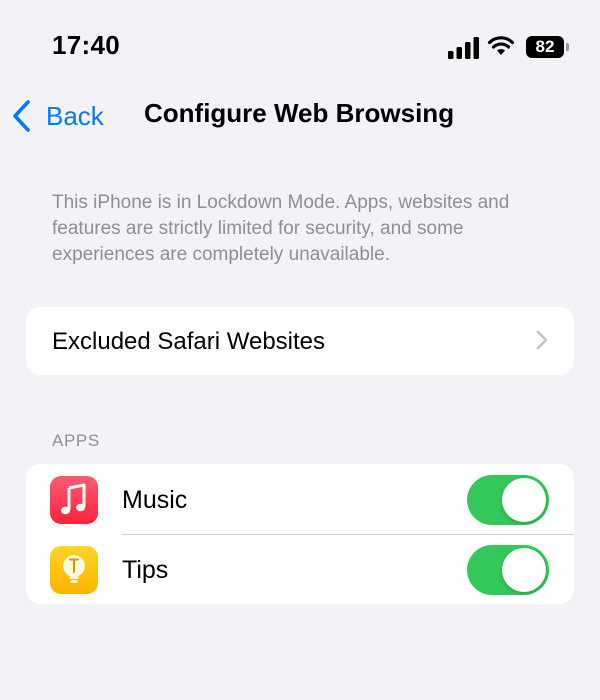  What do you see at coordinates (299, 113) in the screenshot?
I see `page-title: Configure Web Browsing` at bounding box center [299, 113].